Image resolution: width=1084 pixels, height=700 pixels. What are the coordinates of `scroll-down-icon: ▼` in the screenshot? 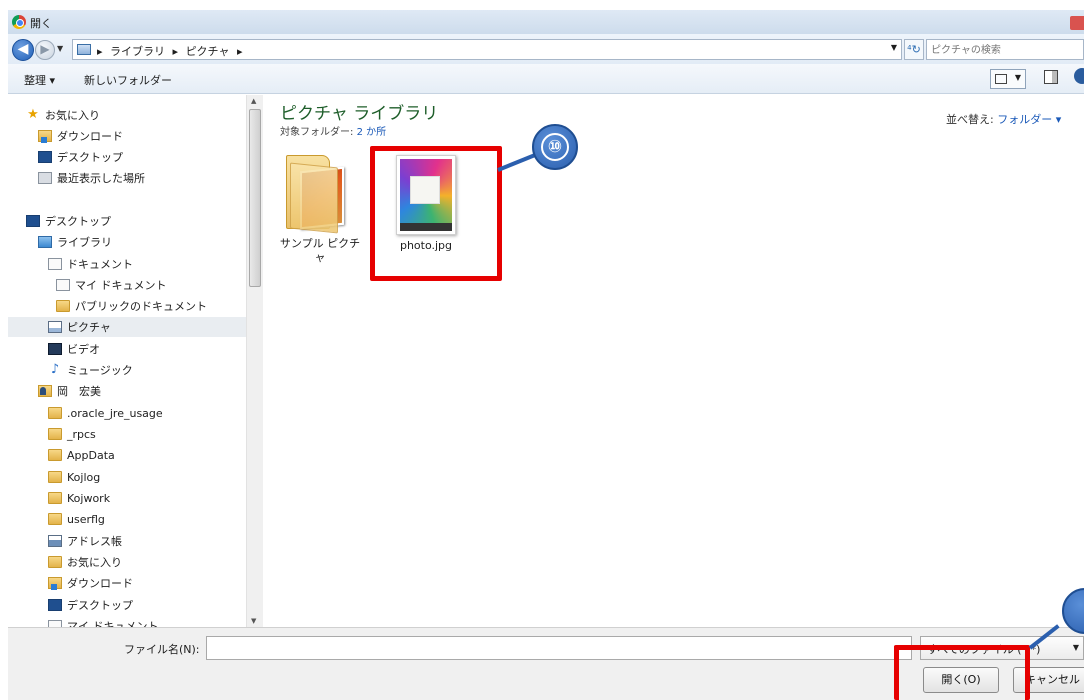 It's located at (253, 621).